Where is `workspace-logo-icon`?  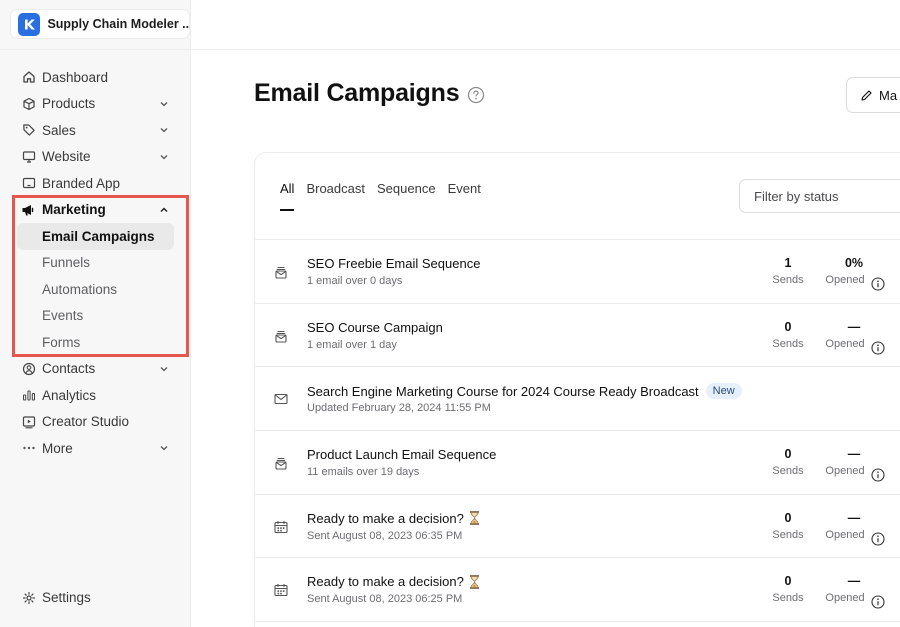
workspace-logo-icon is located at coordinates (29, 24).